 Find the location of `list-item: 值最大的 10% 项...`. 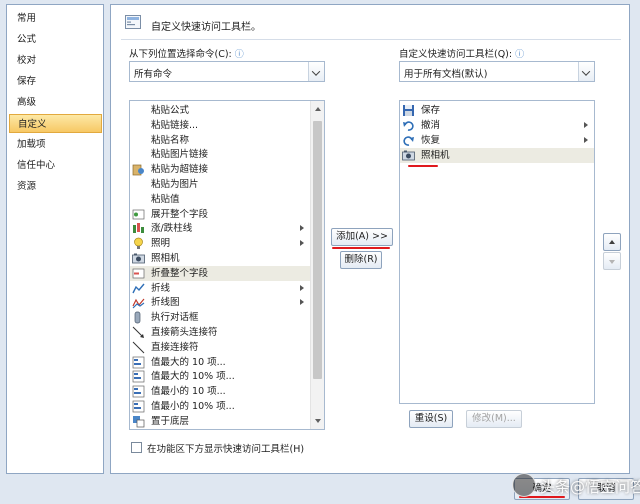

list-item: 值最大的 10% 项... is located at coordinates (220, 376).